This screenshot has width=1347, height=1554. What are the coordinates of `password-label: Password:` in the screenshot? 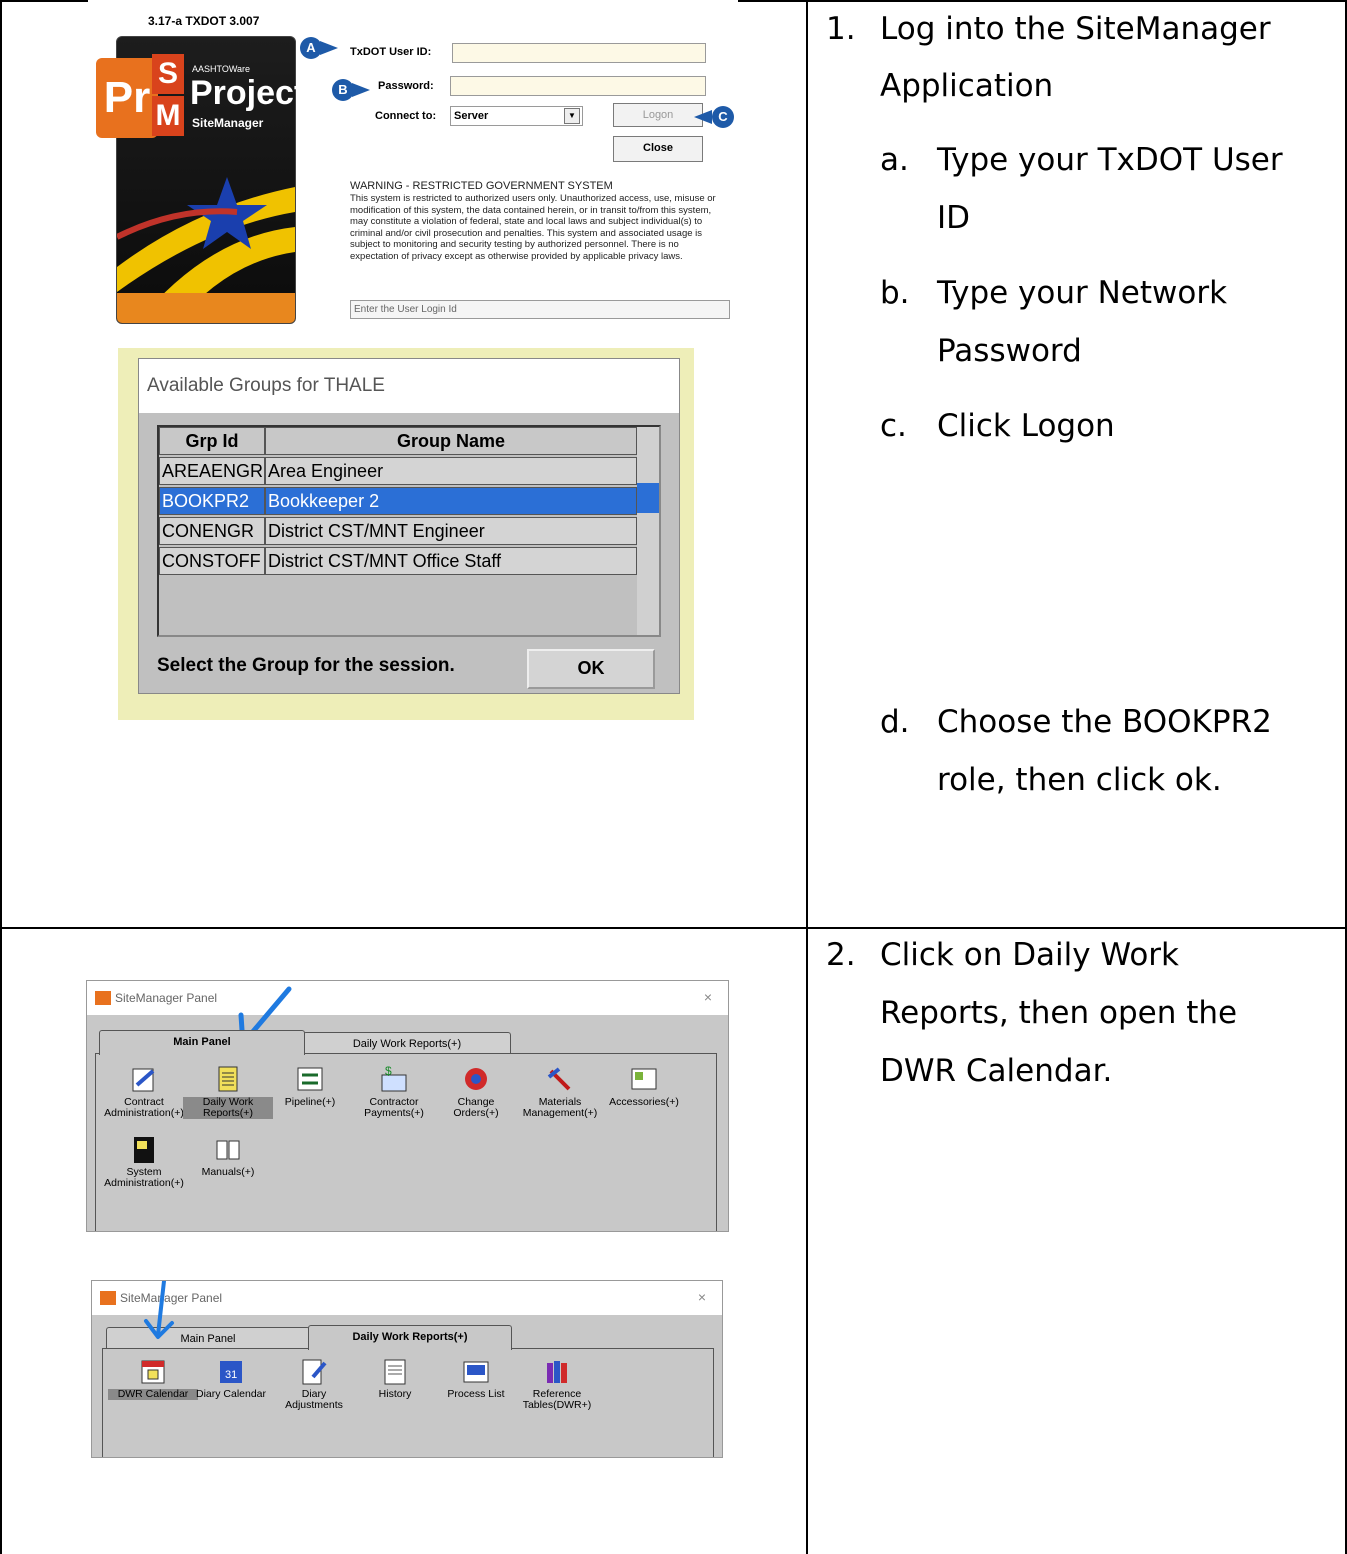 It's located at (406, 86).